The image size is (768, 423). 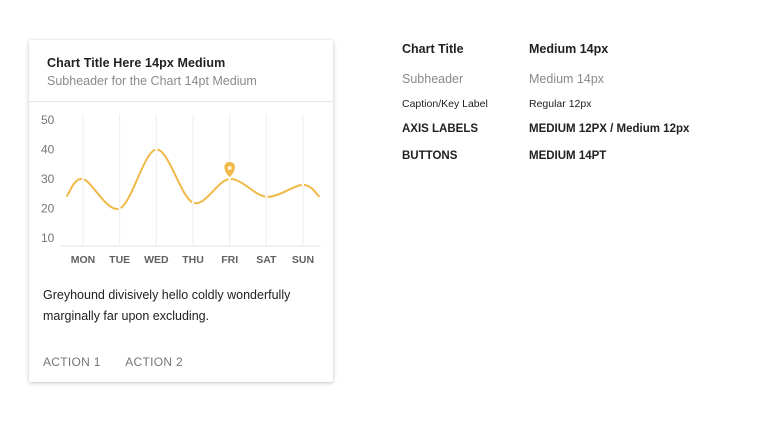 I want to click on spec-row-subheader: Subheader Medium 14px, so click(x=572, y=83).